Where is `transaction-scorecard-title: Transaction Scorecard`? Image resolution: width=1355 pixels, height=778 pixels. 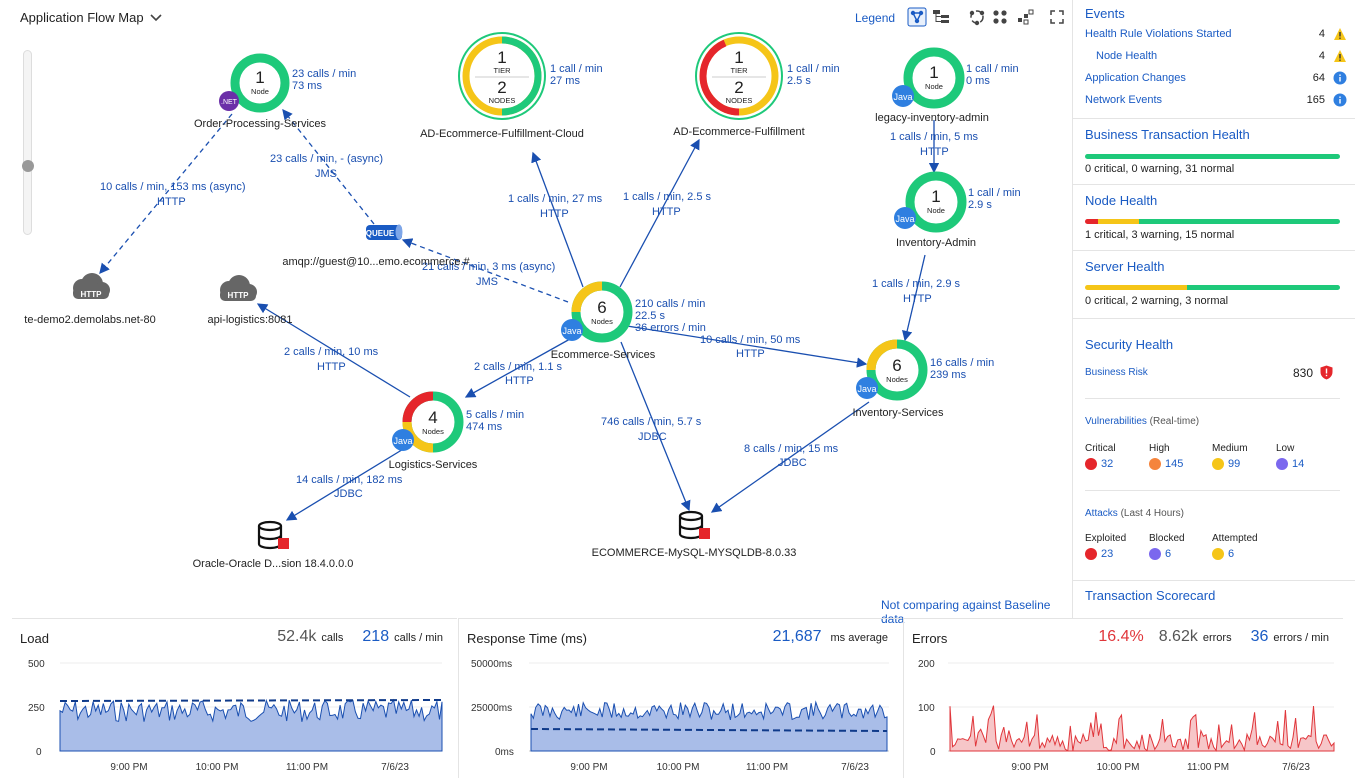 transaction-scorecard-title: Transaction Scorecard is located at coordinates (1150, 595).